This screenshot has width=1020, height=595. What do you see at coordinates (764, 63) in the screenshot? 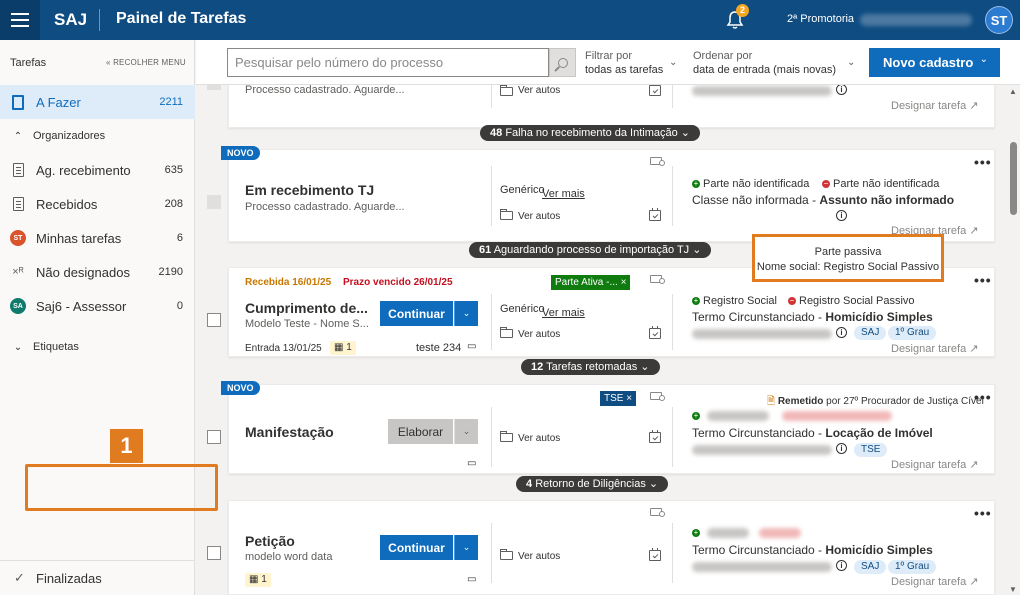
I see `order-dropdown: Ordenar por data de entrada (mais novas)` at bounding box center [764, 63].